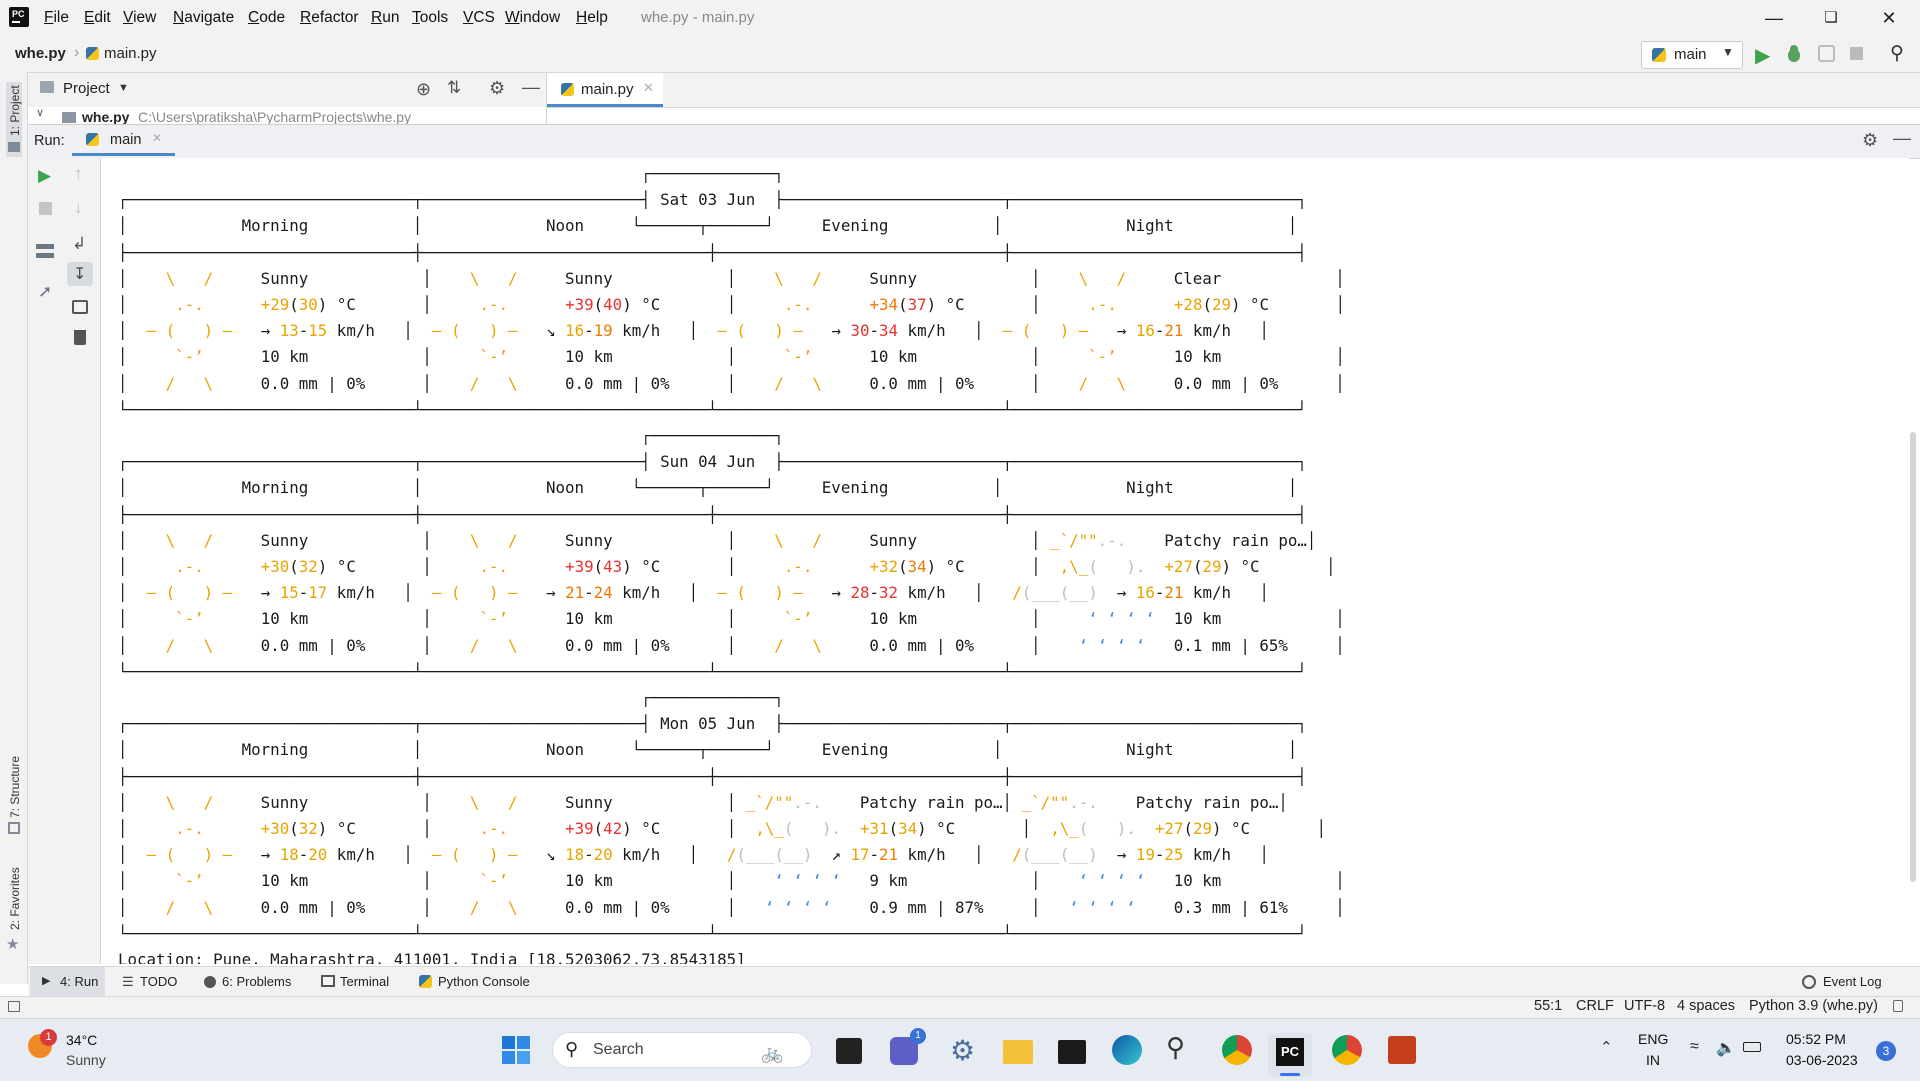  What do you see at coordinates (1897, 53) in the screenshot?
I see `search-everywhere-icon: ⚲` at bounding box center [1897, 53].